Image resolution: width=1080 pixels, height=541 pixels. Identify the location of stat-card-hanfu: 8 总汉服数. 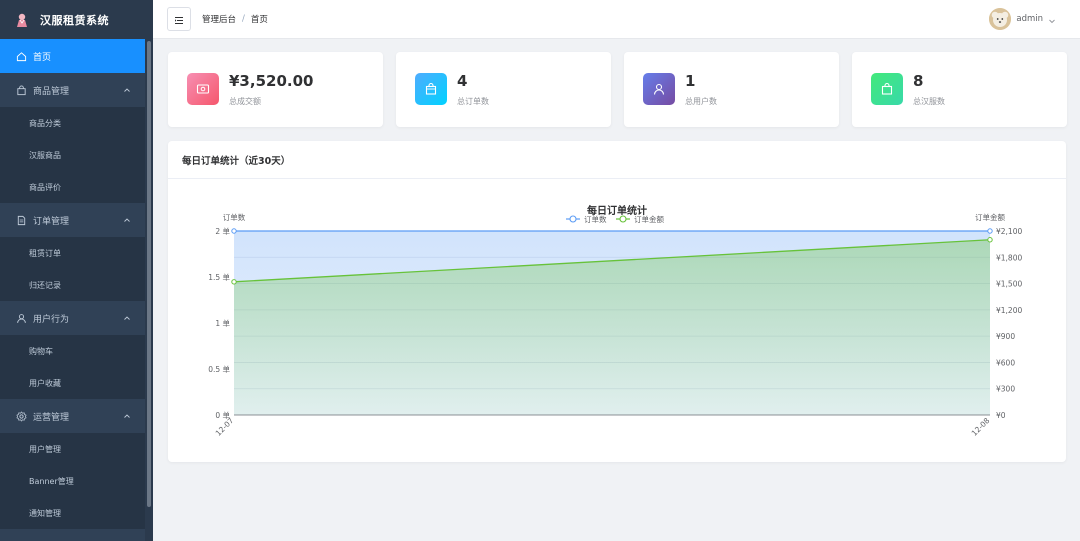
(959, 89).